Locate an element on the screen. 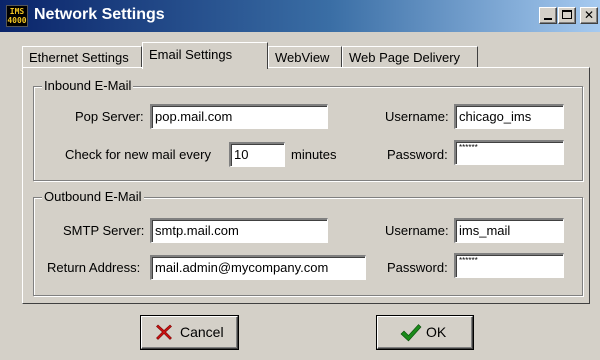 The width and height of the screenshot is (600, 360). inbound-password-label: Password: is located at coordinates (417, 154).